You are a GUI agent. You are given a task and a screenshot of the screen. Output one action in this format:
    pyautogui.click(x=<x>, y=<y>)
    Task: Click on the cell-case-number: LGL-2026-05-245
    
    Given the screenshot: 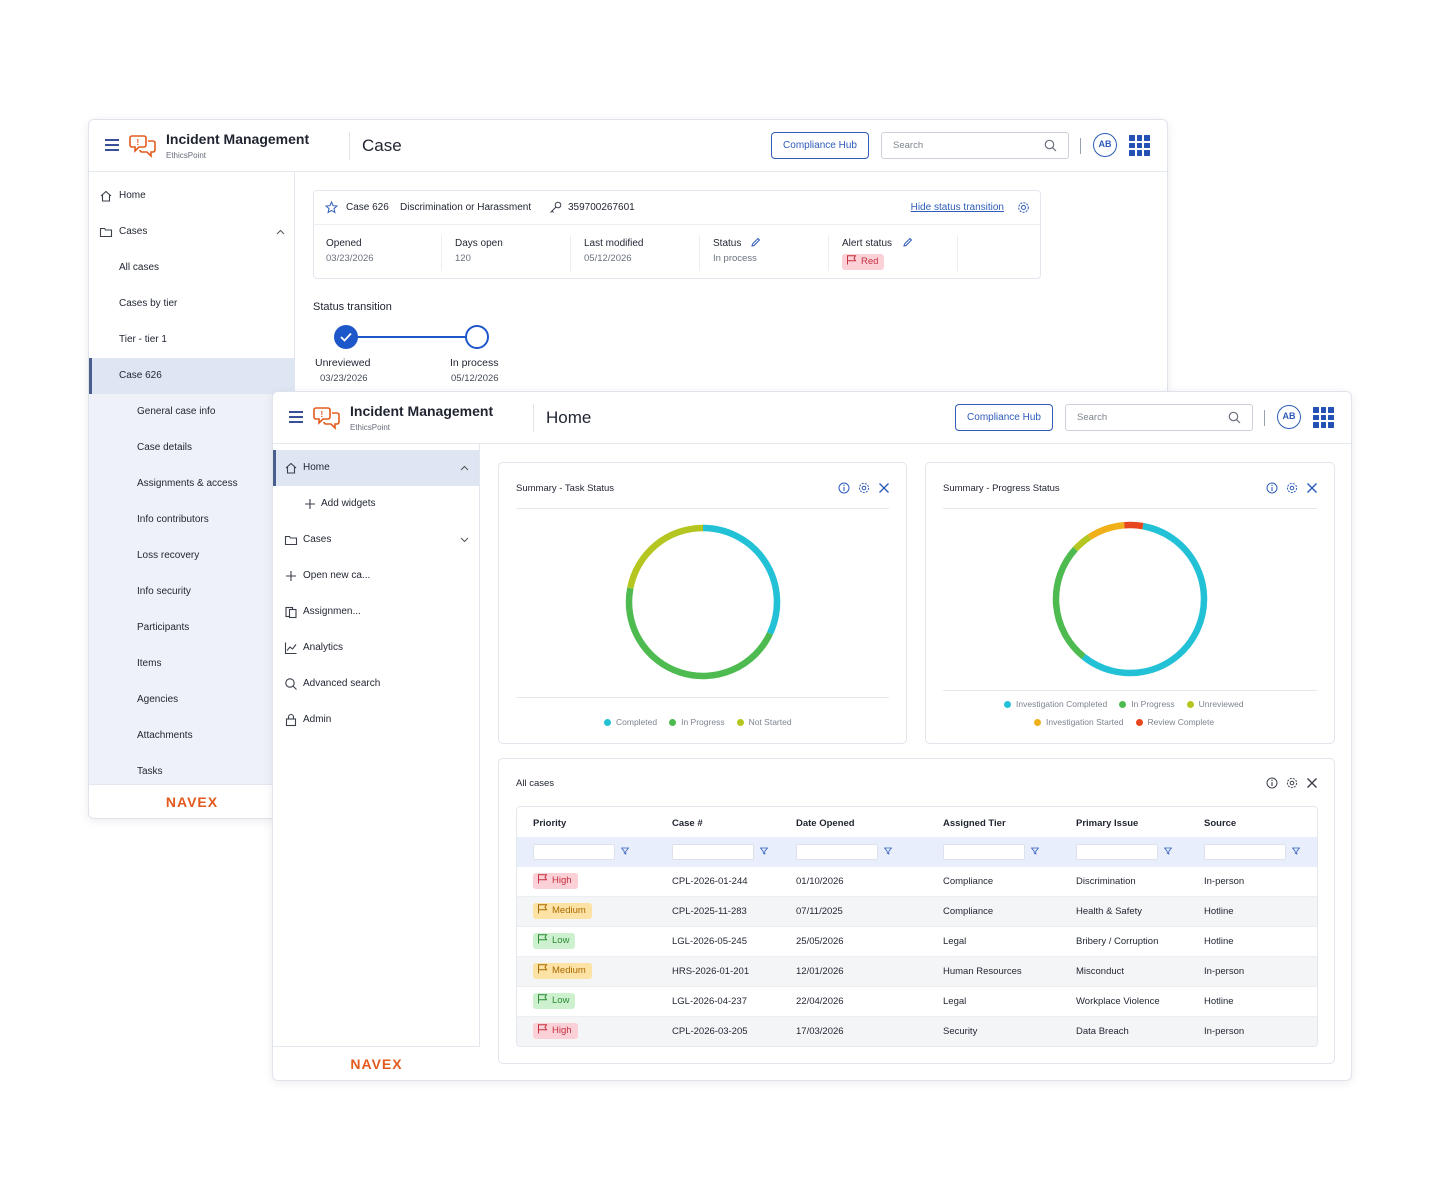 What is the action you would take?
    pyautogui.click(x=709, y=941)
    